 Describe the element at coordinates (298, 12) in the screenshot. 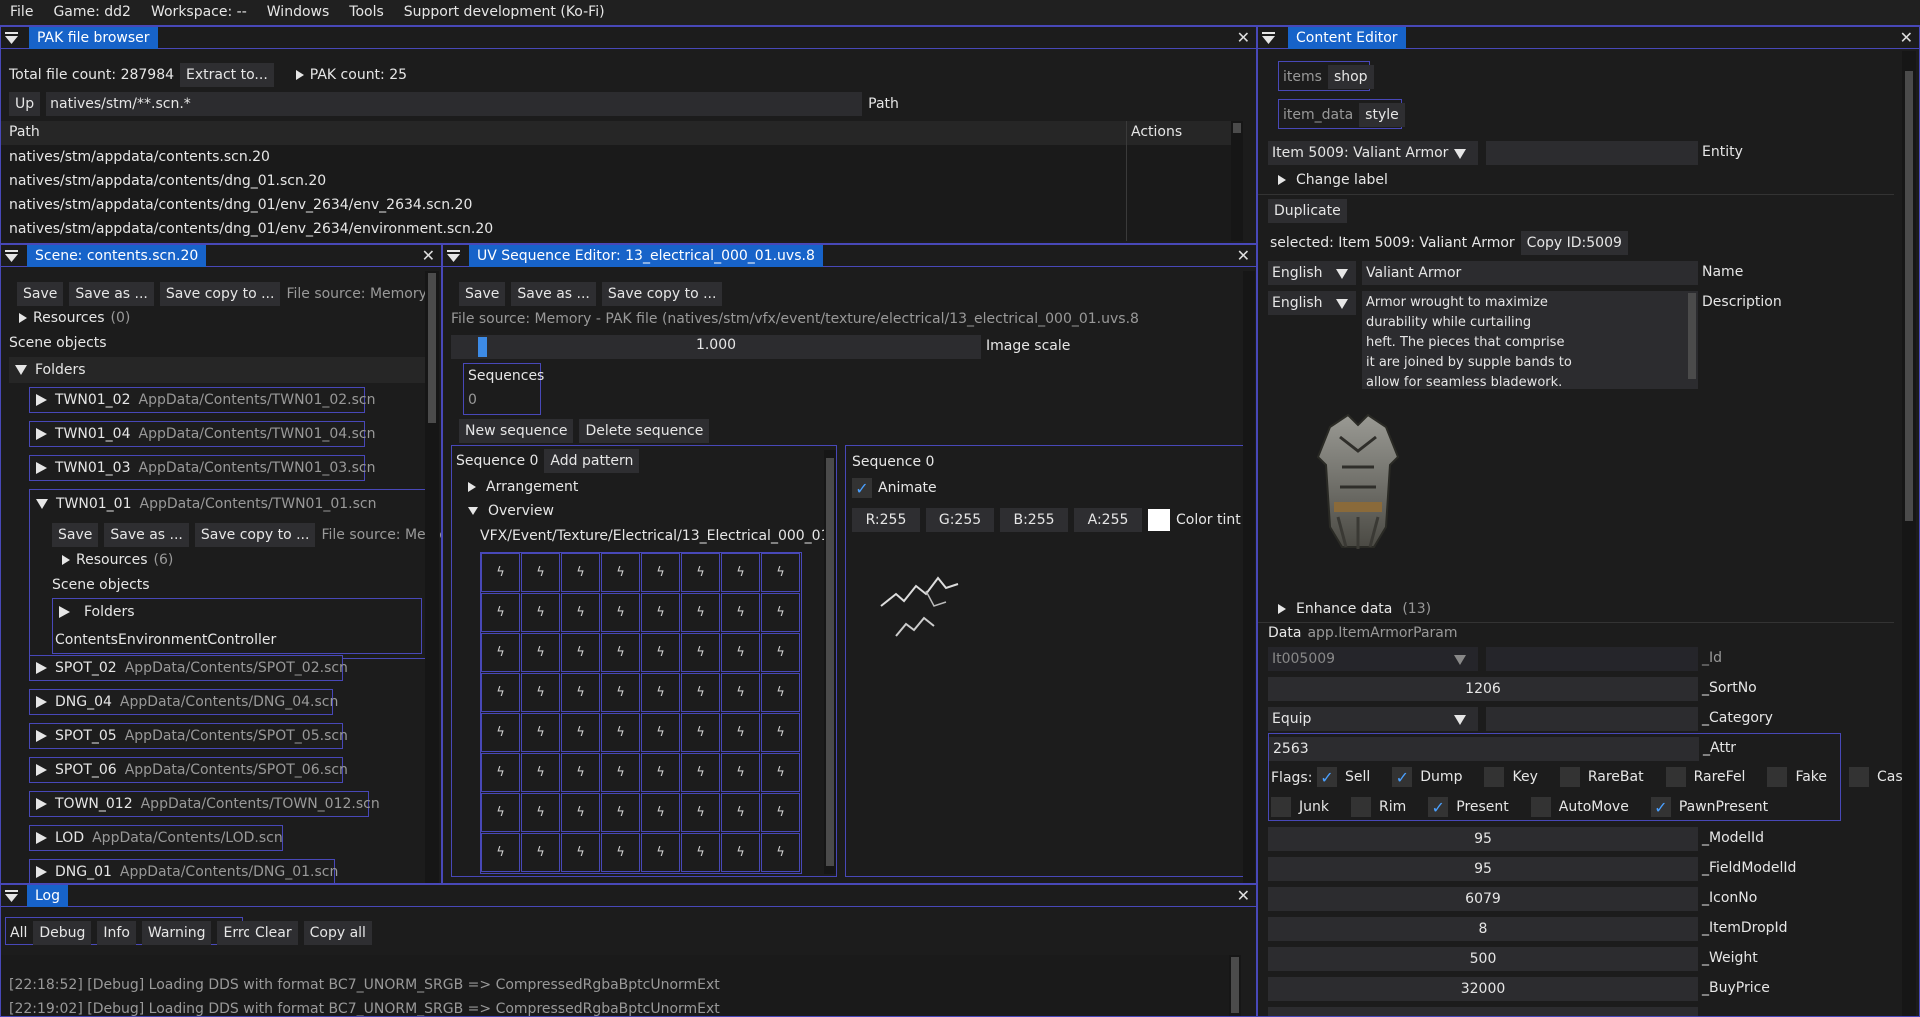

I see `menu-windows: Windows` at that location.